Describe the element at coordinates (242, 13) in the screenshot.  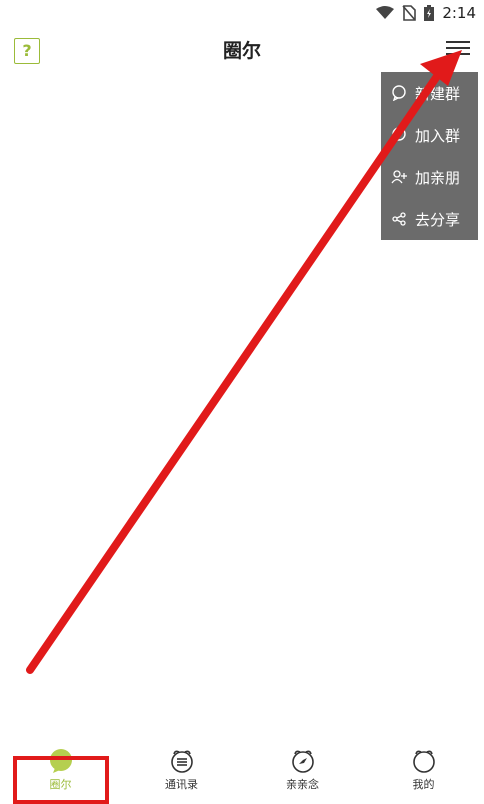
I see `status-bar: 2:14` at that location.